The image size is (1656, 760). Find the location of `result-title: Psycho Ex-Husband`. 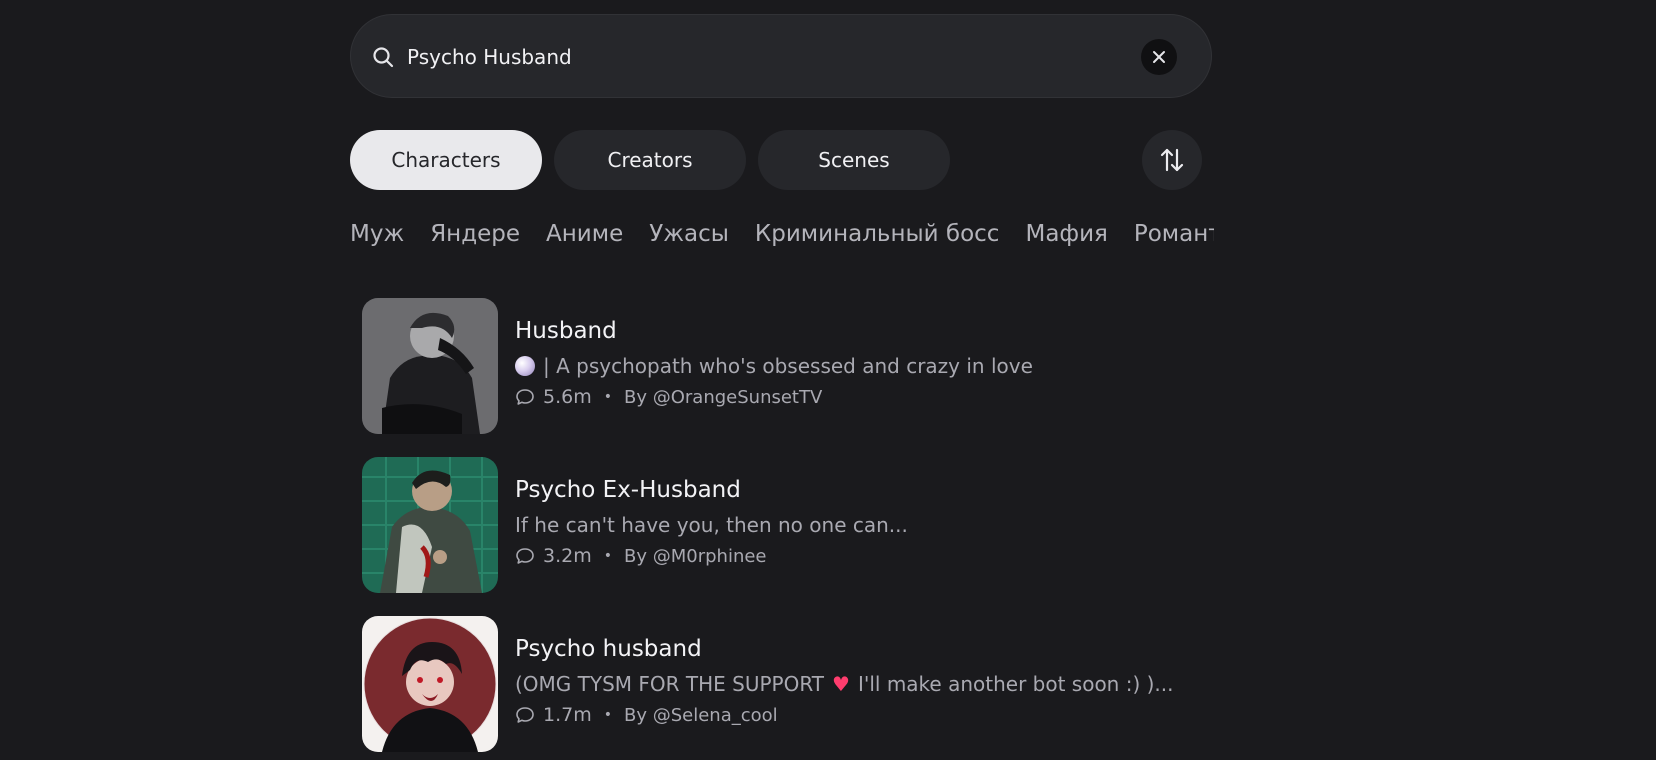

result-title: Psycho Ex-Husband is located at coordinates (628, 490).